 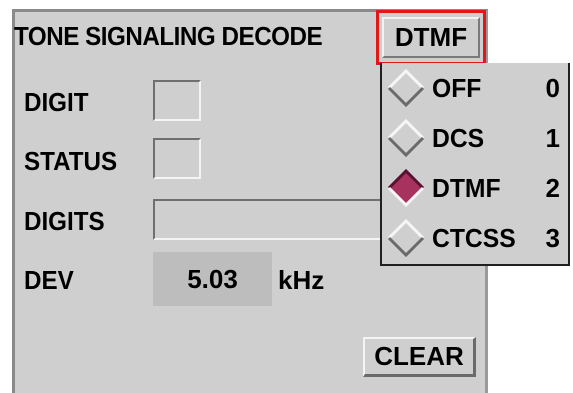 What do you see at coordinates (552, 138) in the screenshot?
I see `menu-item-index: 1` at bounding box center [552, 138].